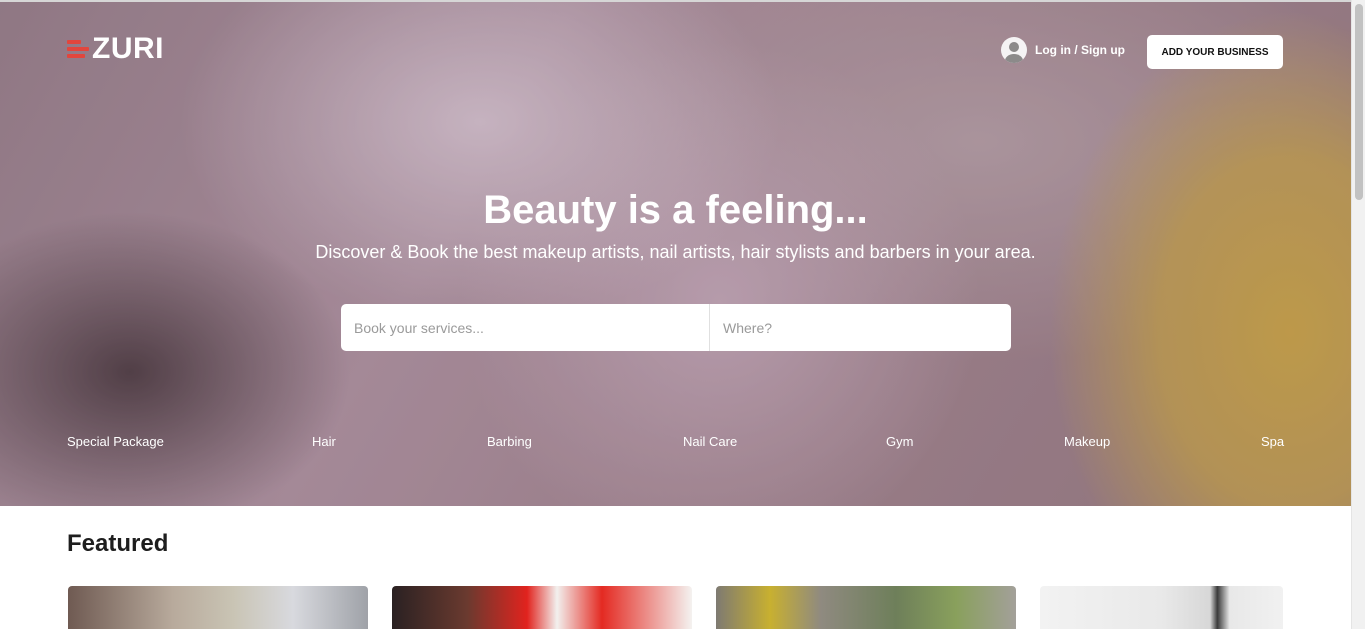  I want to click on login-label: Log in / Sign up, so click(1080, 50).